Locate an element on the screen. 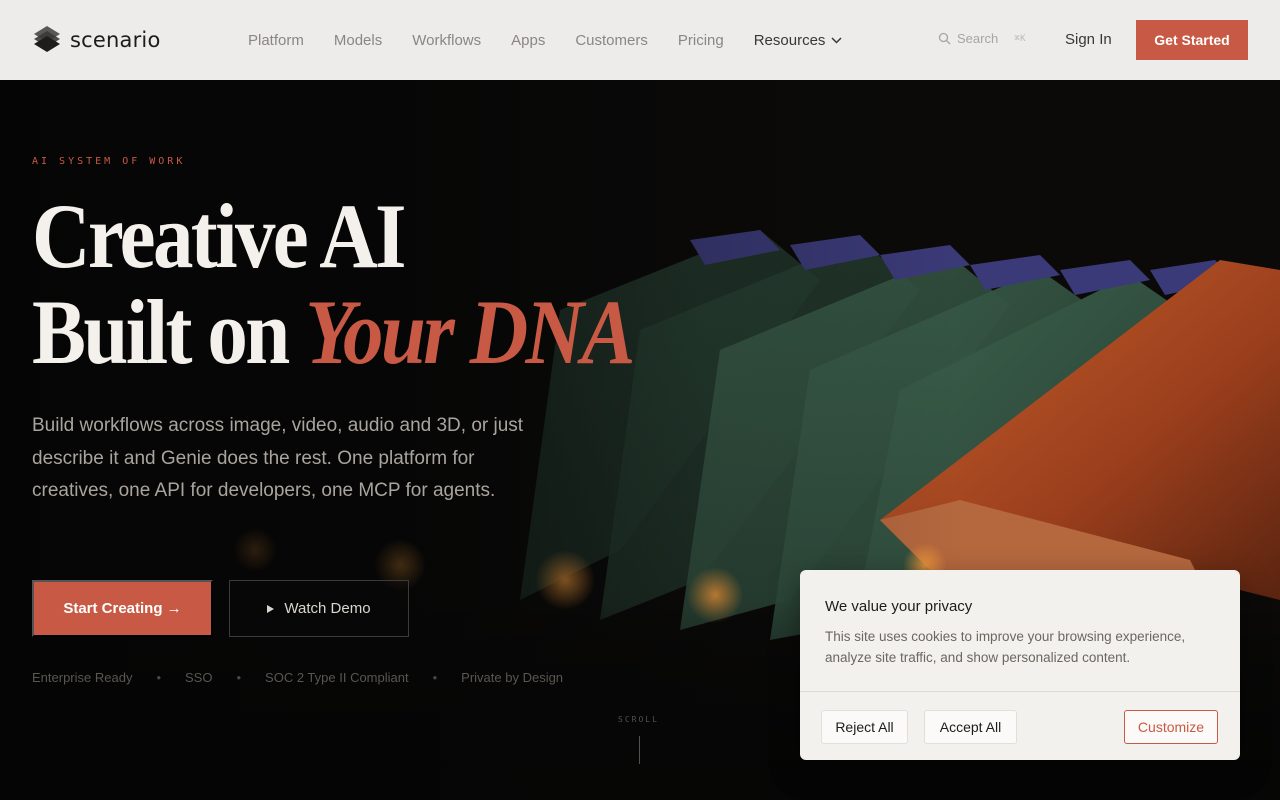 This screenshot has height=800, width=1280. brand-logo: scenario is located at coordinates (96, 40).